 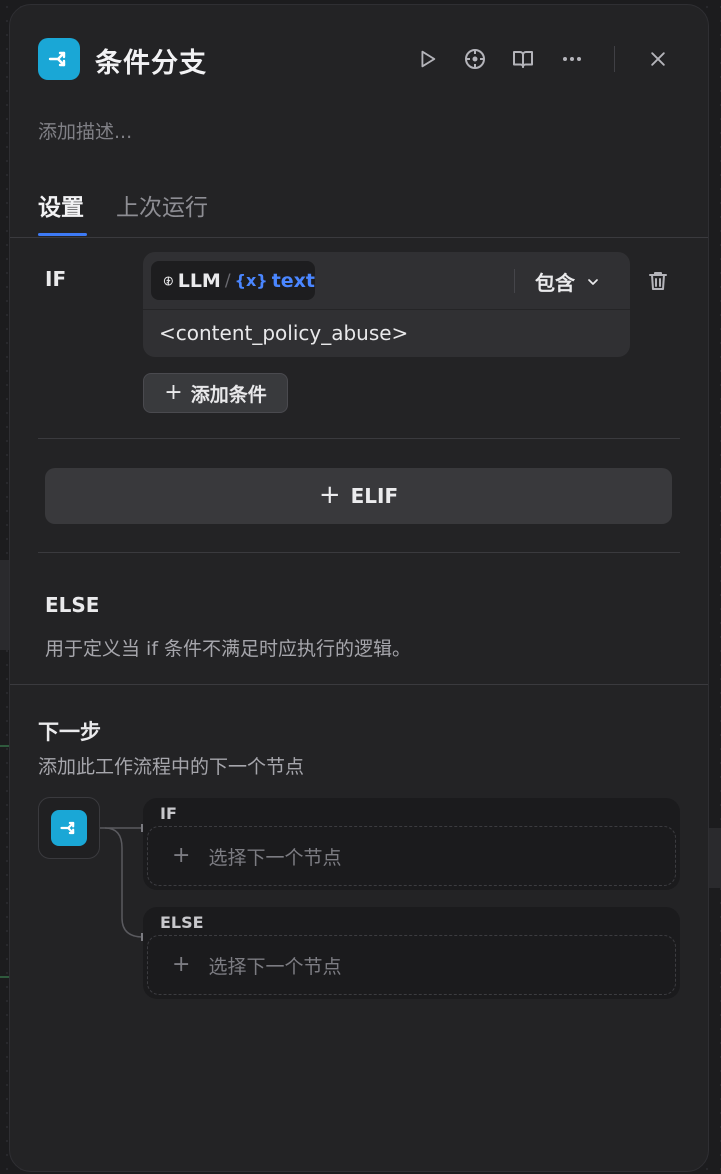 I want to click on branch-icon, so click(x=67, y=828).